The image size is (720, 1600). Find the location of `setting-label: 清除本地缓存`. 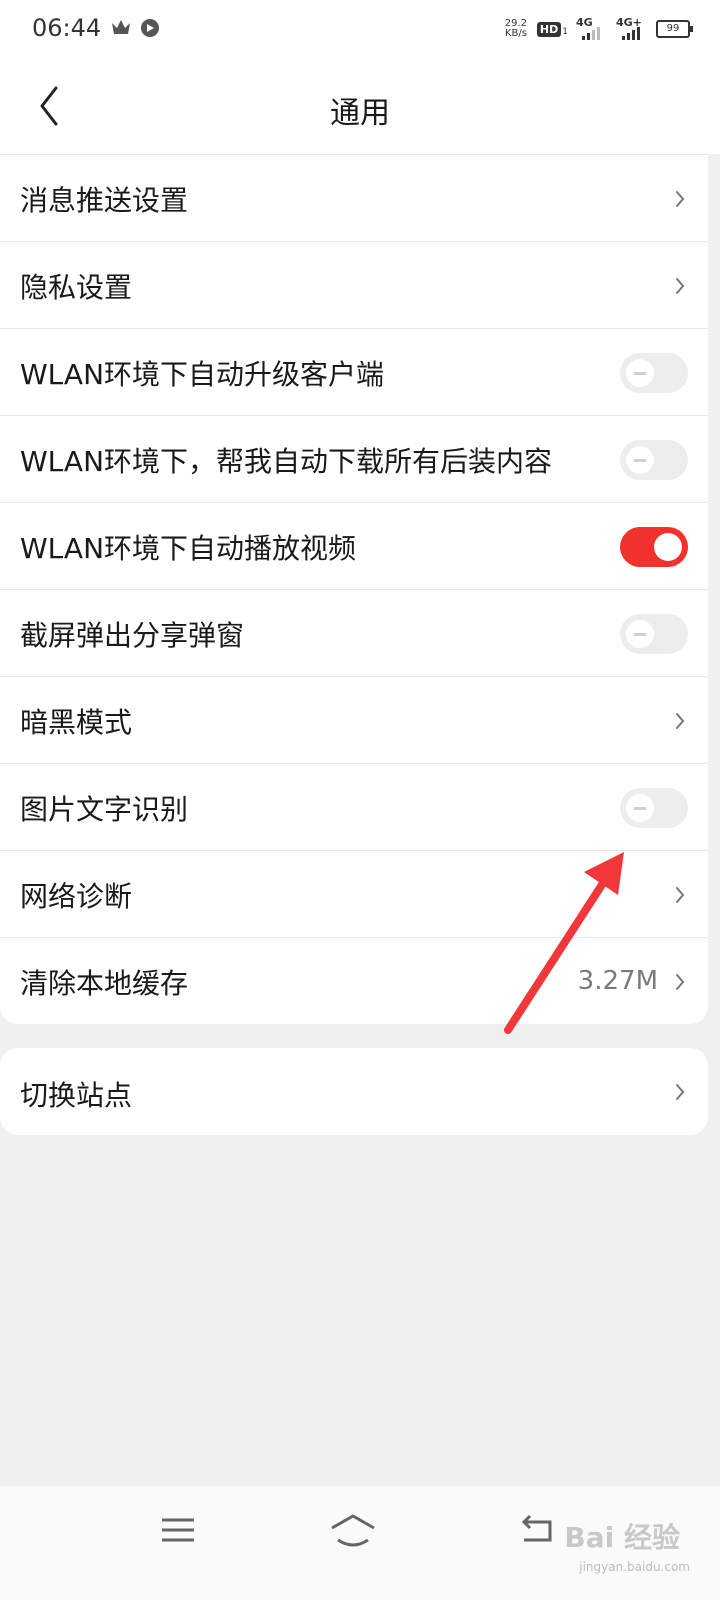

setting-label: 清除本地缓存 is located at coordinates (104, 983).